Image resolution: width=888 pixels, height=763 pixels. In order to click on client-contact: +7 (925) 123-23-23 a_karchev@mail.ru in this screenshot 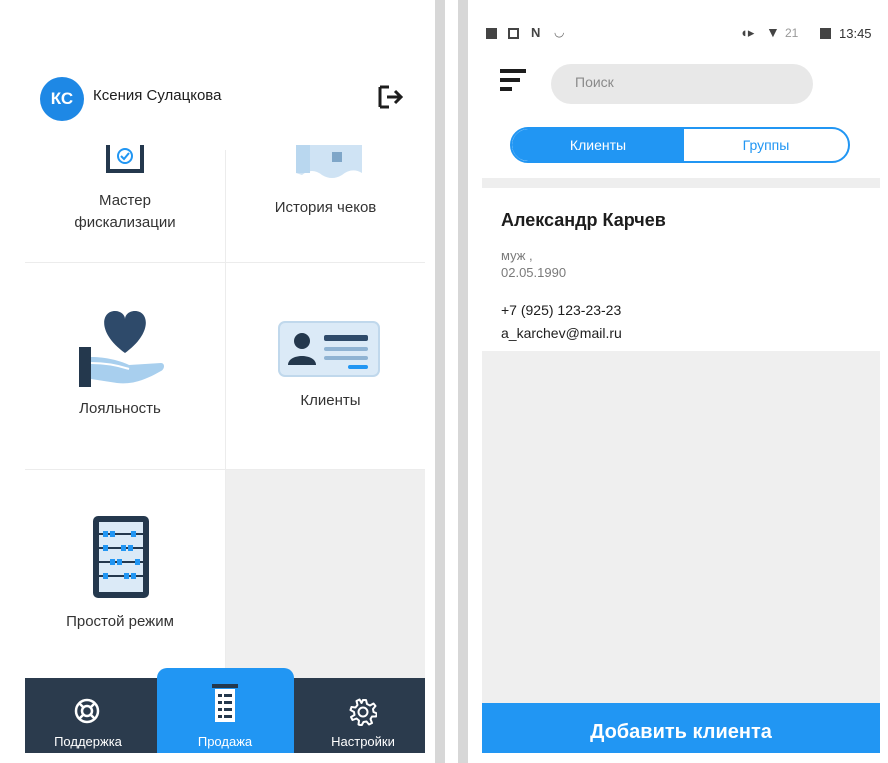, I will do `click(561, 322)`.